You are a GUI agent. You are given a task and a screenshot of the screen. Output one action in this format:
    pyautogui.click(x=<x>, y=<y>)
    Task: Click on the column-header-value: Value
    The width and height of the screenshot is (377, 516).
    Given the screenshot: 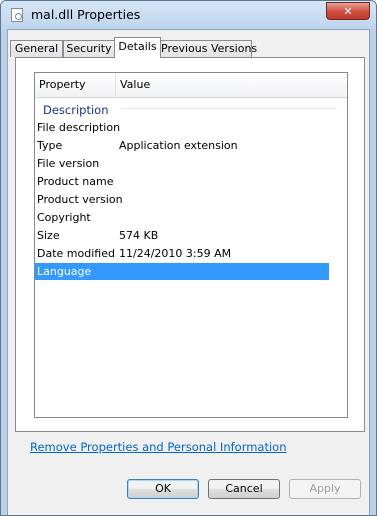 What is the action you would take?
    pyautogui.click(x=231, y=85)
    